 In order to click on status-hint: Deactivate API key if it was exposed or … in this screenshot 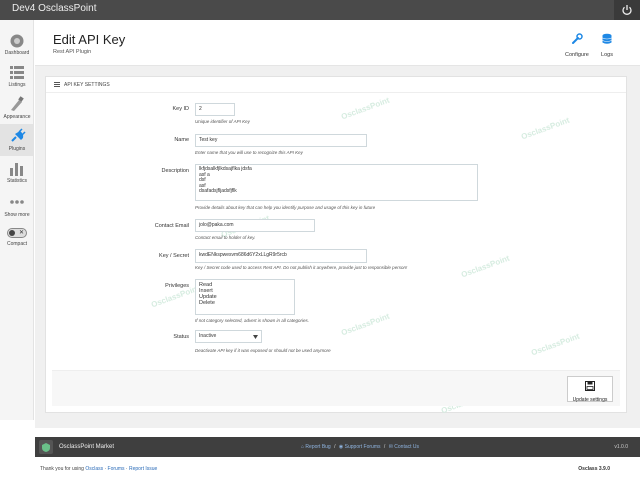, I will do `click(263, 350)`.